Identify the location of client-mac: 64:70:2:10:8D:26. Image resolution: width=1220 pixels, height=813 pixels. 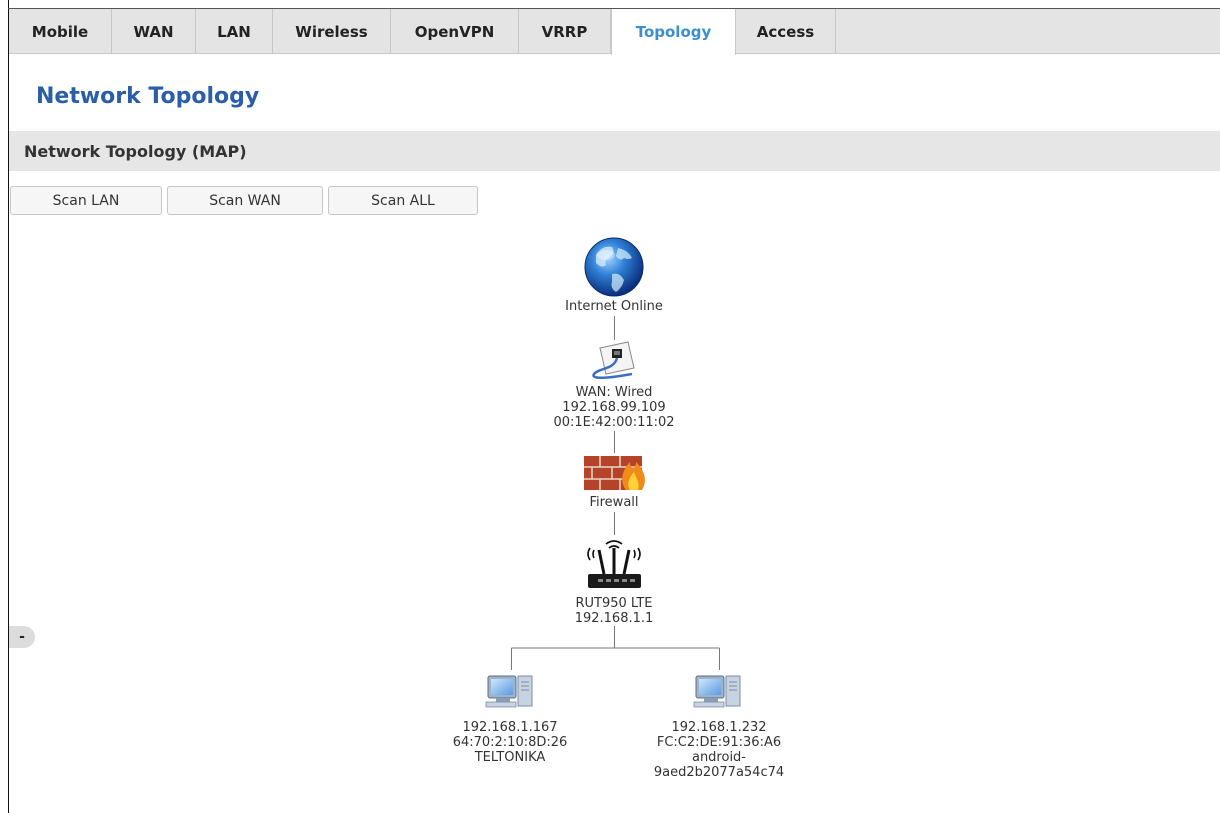
(510, 742).